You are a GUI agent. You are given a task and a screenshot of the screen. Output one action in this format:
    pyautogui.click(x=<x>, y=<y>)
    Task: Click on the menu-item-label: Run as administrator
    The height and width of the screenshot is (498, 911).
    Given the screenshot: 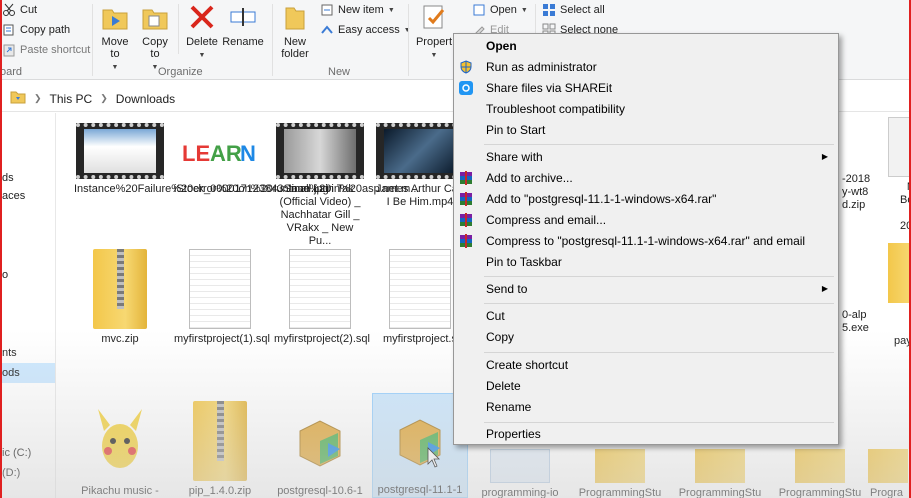 What is the action you would take?
    pyautogui.click(x=541, y=67)
    